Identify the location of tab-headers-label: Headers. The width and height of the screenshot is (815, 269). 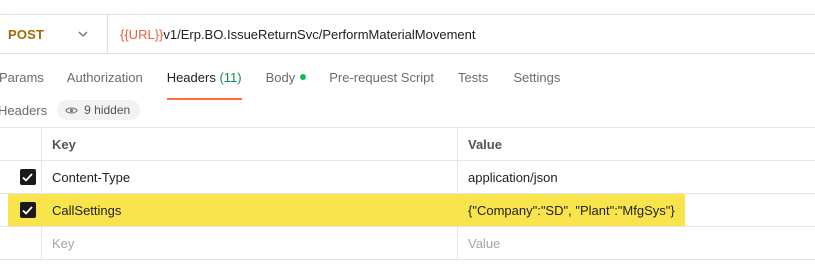
(191, 77).